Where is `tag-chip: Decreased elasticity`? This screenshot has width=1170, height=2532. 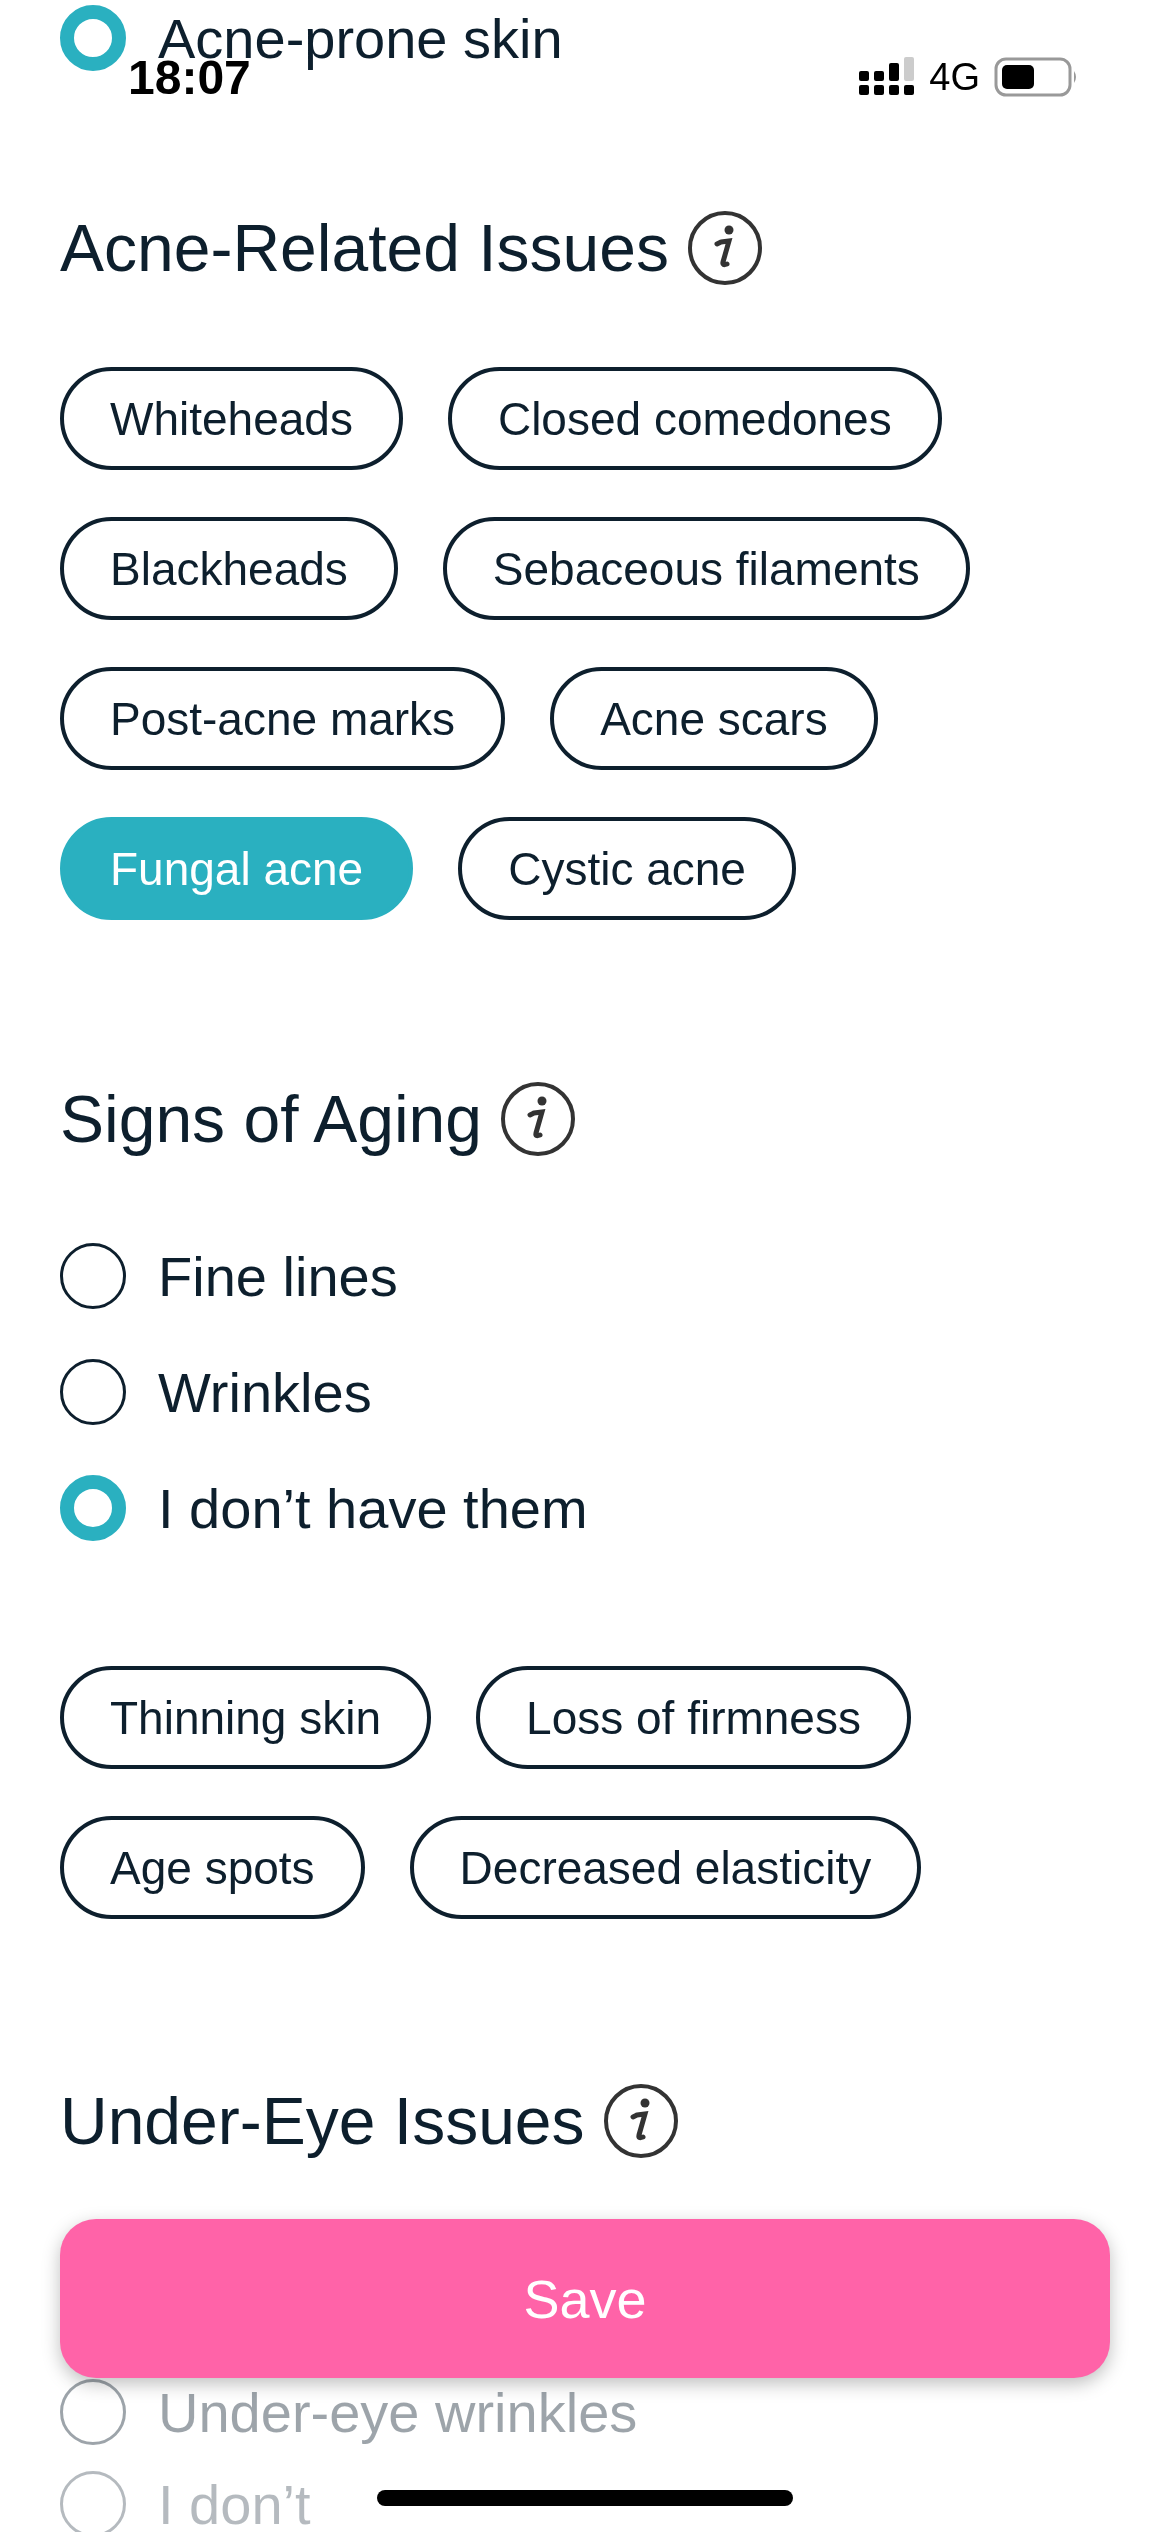 tag-chip: Decreased elasticity is located at coordinates (665, 1867).